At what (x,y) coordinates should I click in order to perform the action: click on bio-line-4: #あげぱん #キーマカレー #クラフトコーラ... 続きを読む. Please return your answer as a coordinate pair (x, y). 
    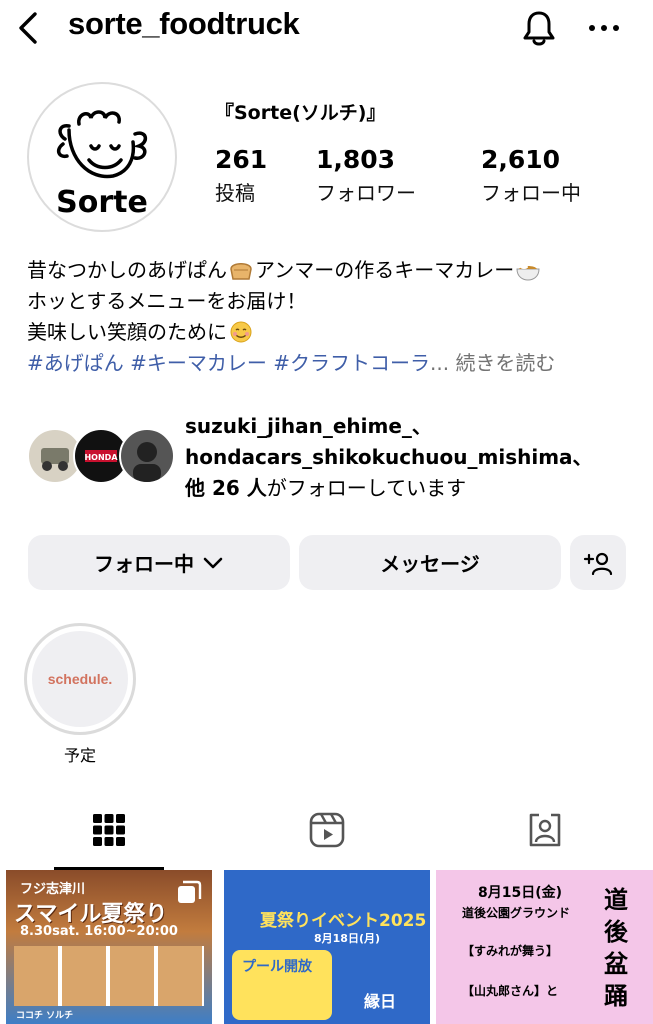
    Looking at the image, I should click on (327, 363).